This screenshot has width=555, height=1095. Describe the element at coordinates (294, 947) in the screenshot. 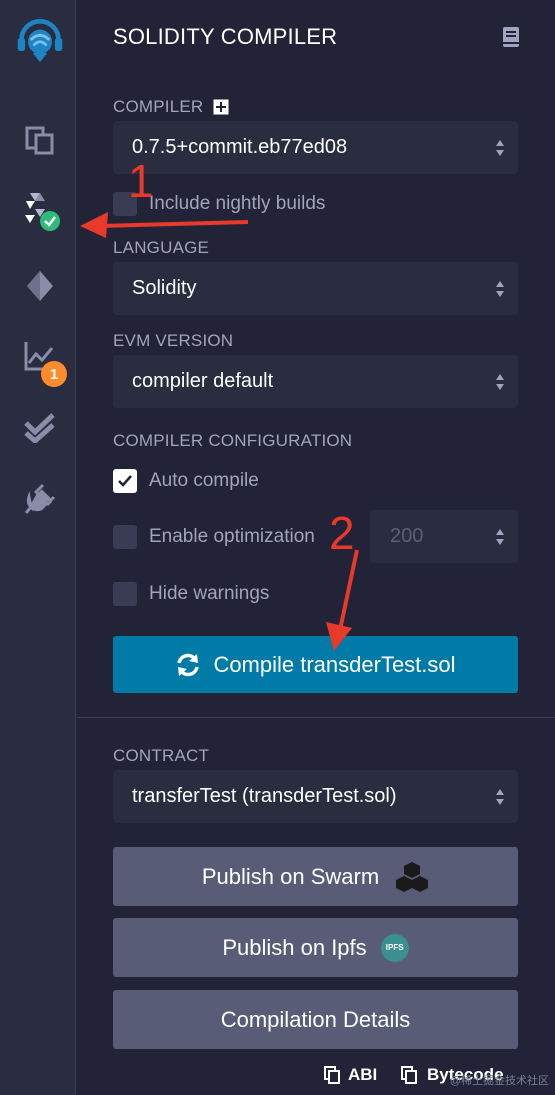

I see `publish-ipfs-label: Publish on Ipfs` at that location.